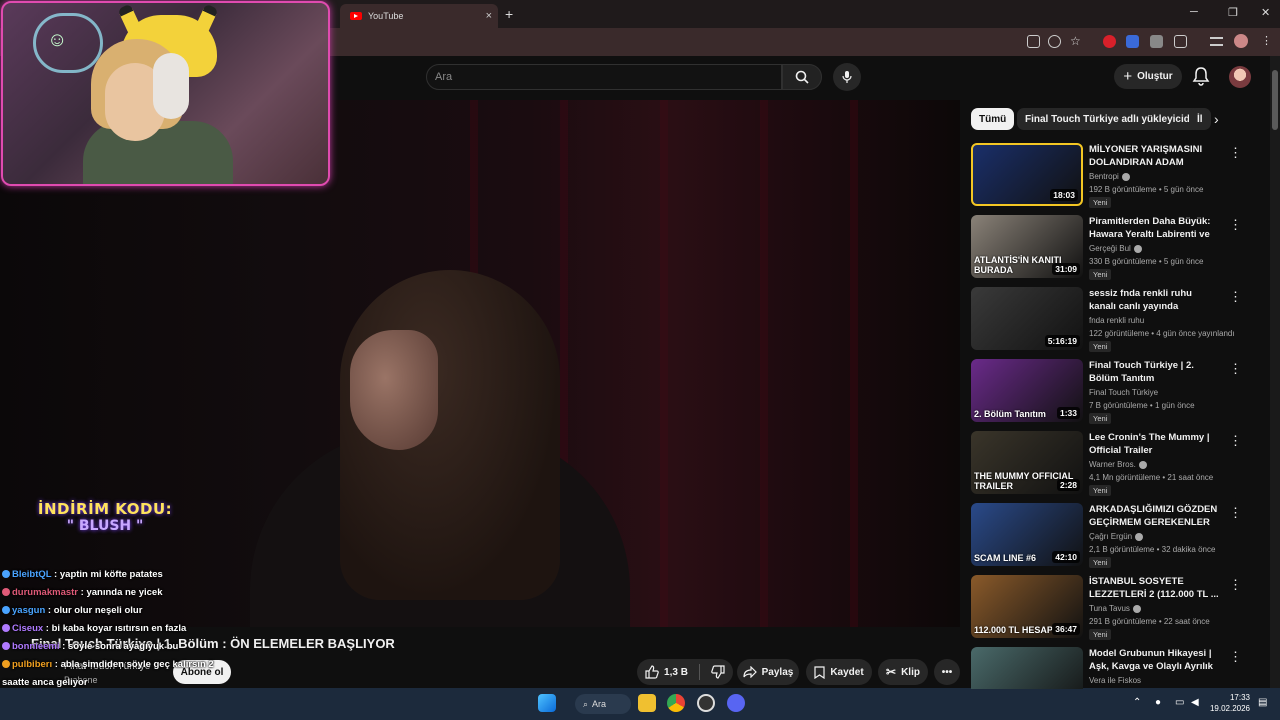 The width and height of the screenshot is (1280, 720). I want to click on recommendation-channel: Warner Bros., so click(1118, 464).